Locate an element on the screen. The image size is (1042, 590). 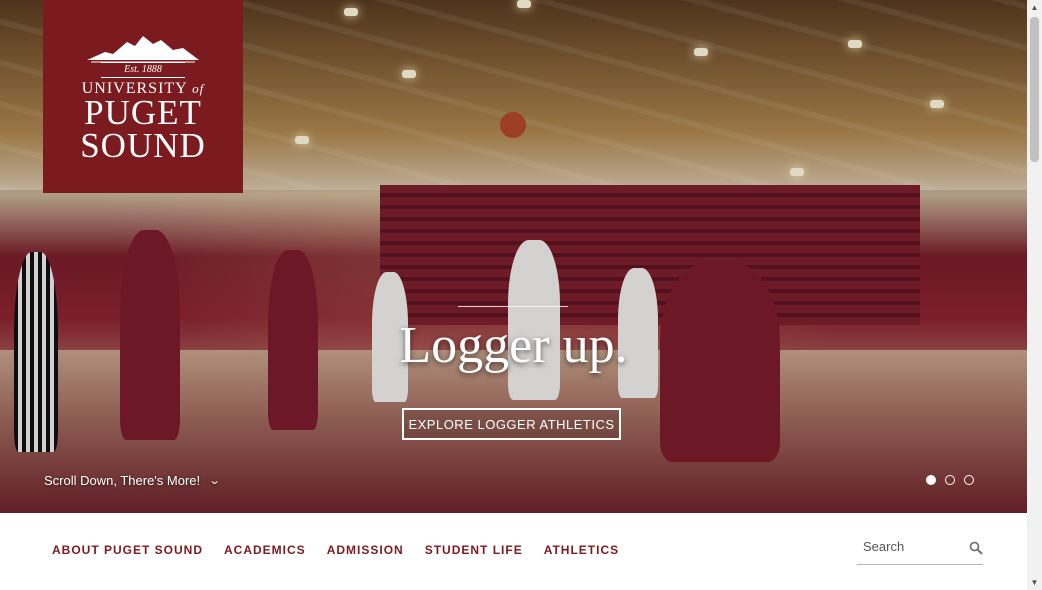
nav-item-student-life: STUDENT LIFE is located at coordinates (474, 550).